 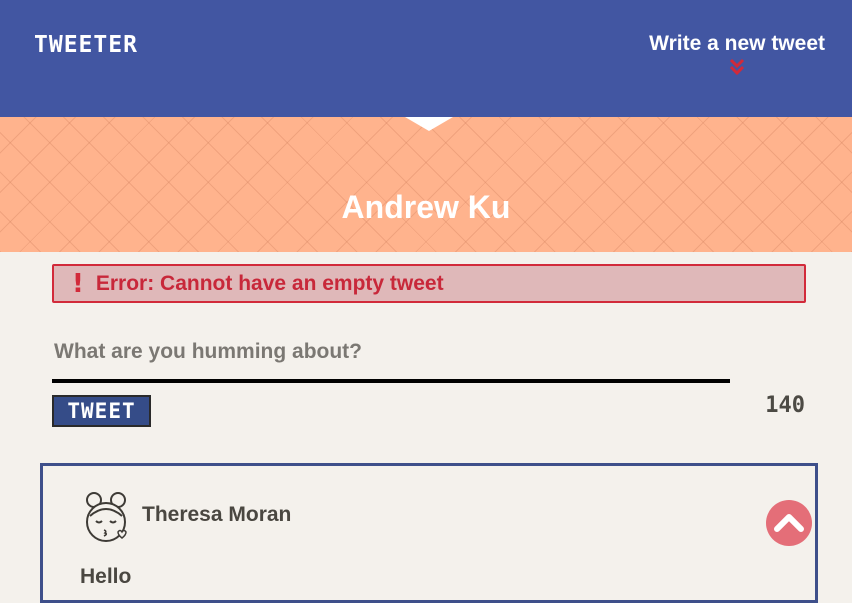 What do you see at coordinates (737, 44) in the screenshot?
I see `compose-toggle-label: Write a new tweet` at bounding box center [737, 44].